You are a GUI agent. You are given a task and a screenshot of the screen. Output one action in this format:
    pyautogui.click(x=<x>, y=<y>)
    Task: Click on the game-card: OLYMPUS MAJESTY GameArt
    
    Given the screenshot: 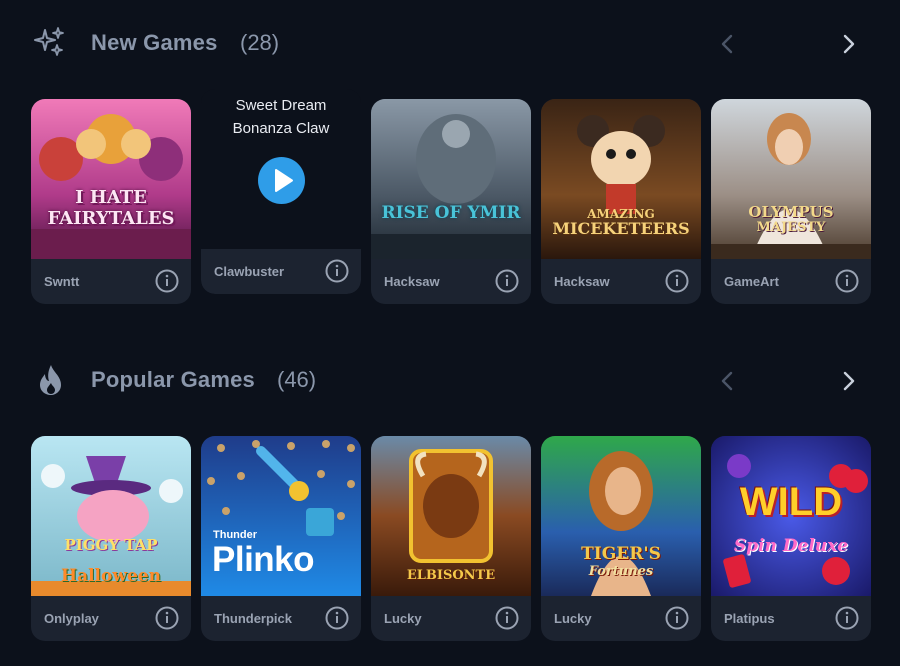 What is the action you would take?
    pyautogui.click(x=791, y=201)
    